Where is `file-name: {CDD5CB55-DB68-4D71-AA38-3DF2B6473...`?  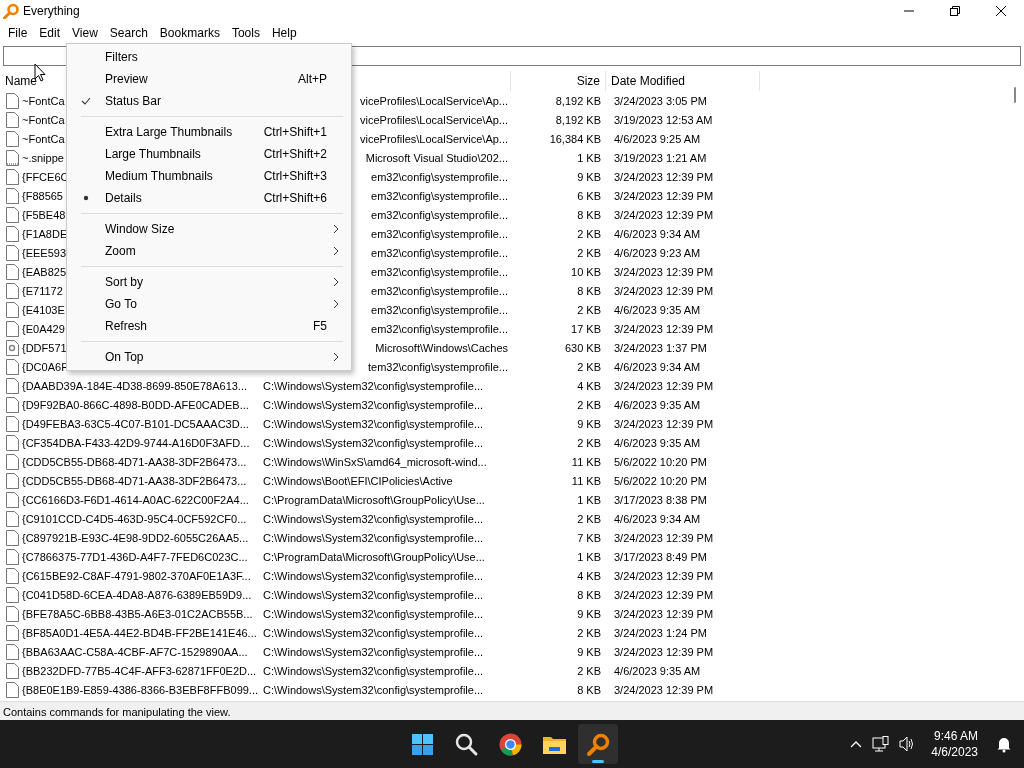 file-name: {CDD5CB55-DB68-4D71-AA38-3DF2B6473... is located at coordinates (134, 461).